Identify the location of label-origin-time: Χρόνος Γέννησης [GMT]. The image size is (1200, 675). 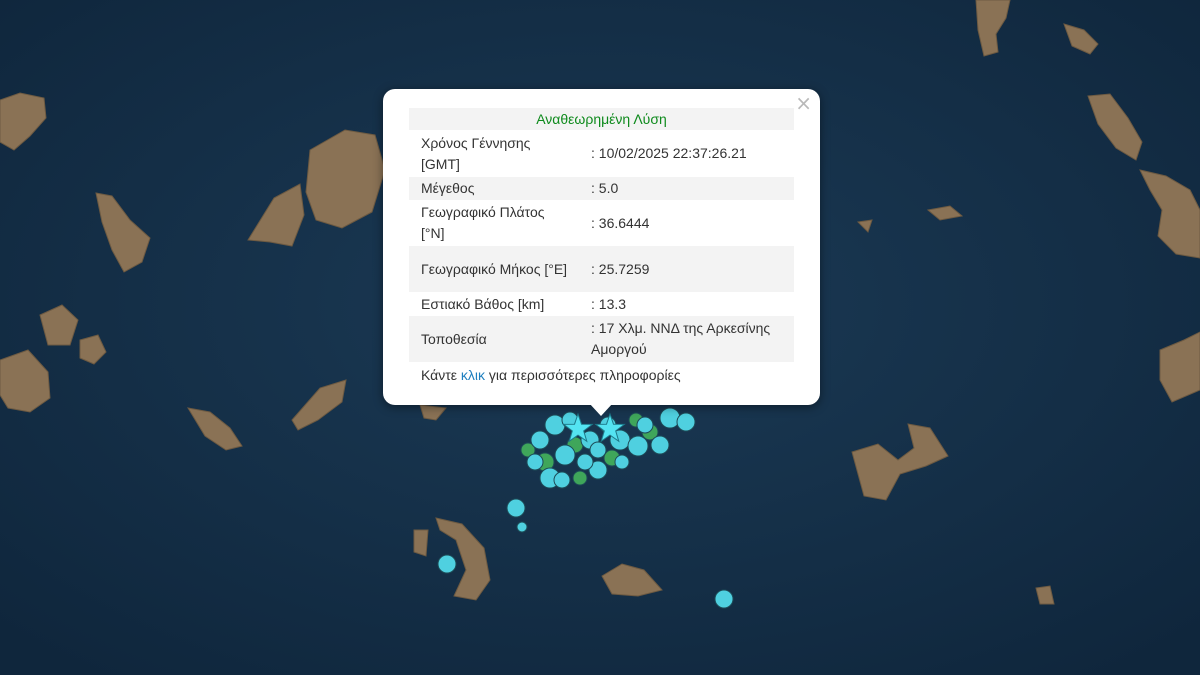
(476, 153).